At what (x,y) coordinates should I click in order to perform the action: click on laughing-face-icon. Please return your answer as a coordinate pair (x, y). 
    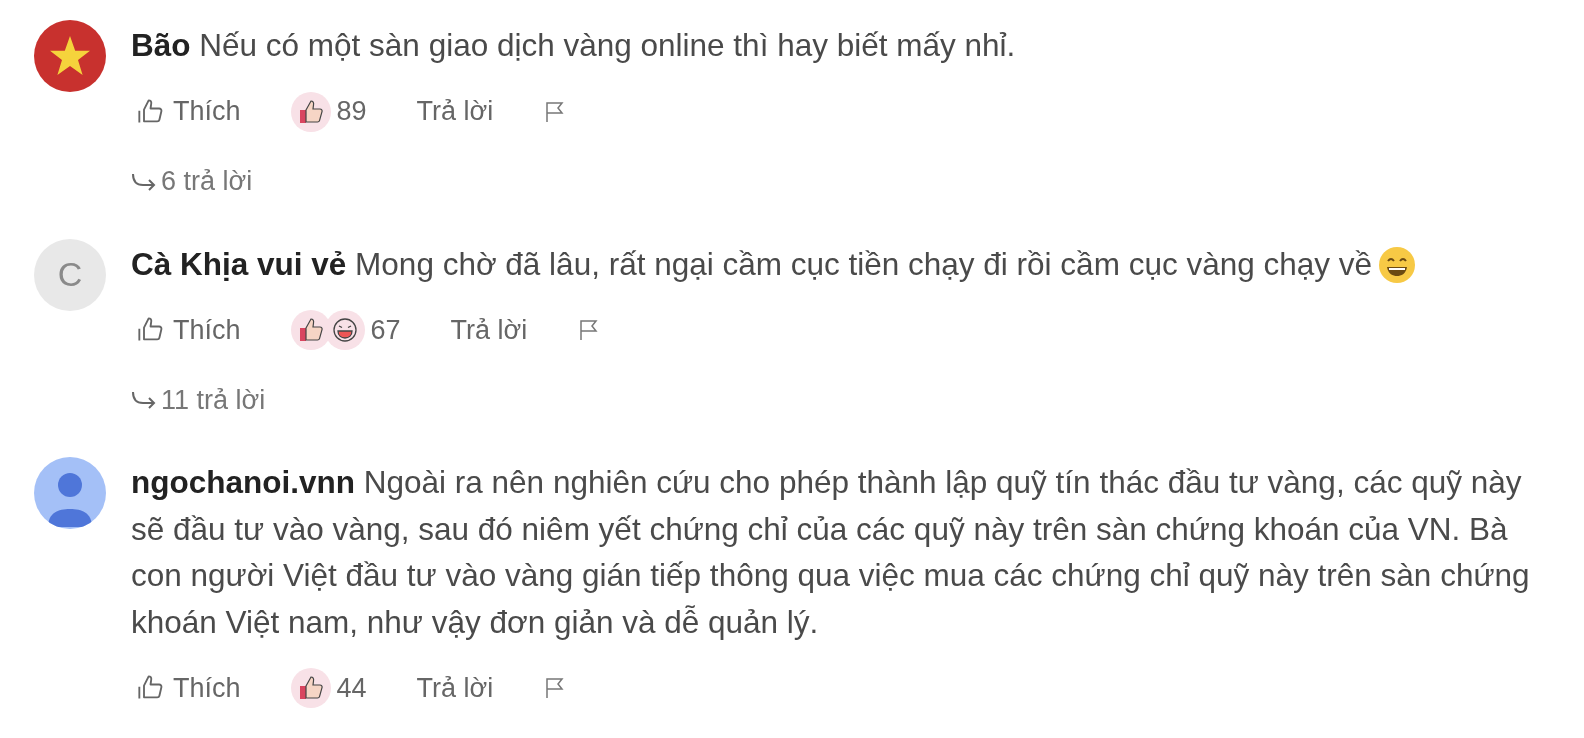
    Looking at the image, I should click on (344, 330).